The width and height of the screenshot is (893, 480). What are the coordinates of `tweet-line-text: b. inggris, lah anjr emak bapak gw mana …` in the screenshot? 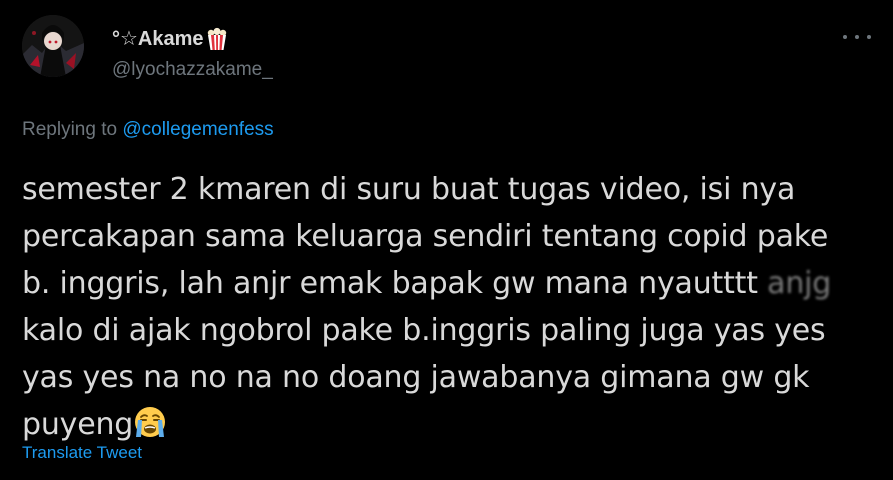 It's located at (390, 283).